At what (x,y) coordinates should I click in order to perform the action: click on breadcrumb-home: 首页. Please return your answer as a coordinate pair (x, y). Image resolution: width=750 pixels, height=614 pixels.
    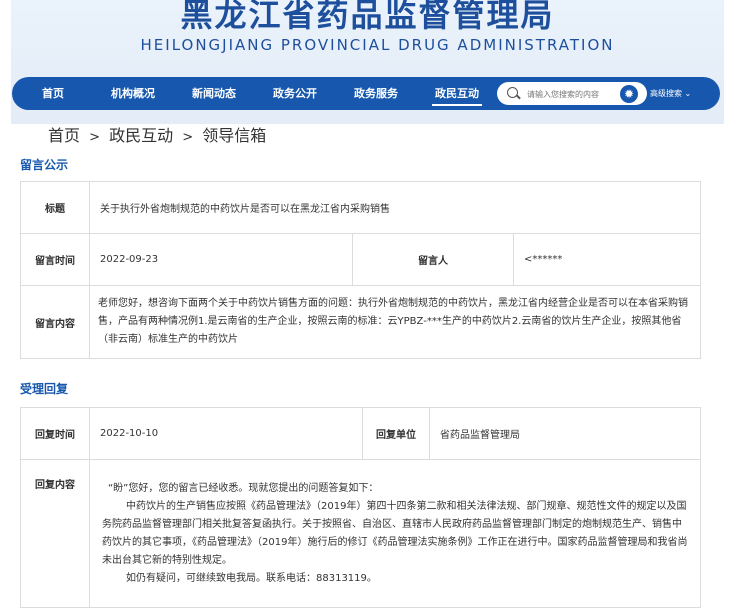
    Looking at the image, I should click on (64, 135).